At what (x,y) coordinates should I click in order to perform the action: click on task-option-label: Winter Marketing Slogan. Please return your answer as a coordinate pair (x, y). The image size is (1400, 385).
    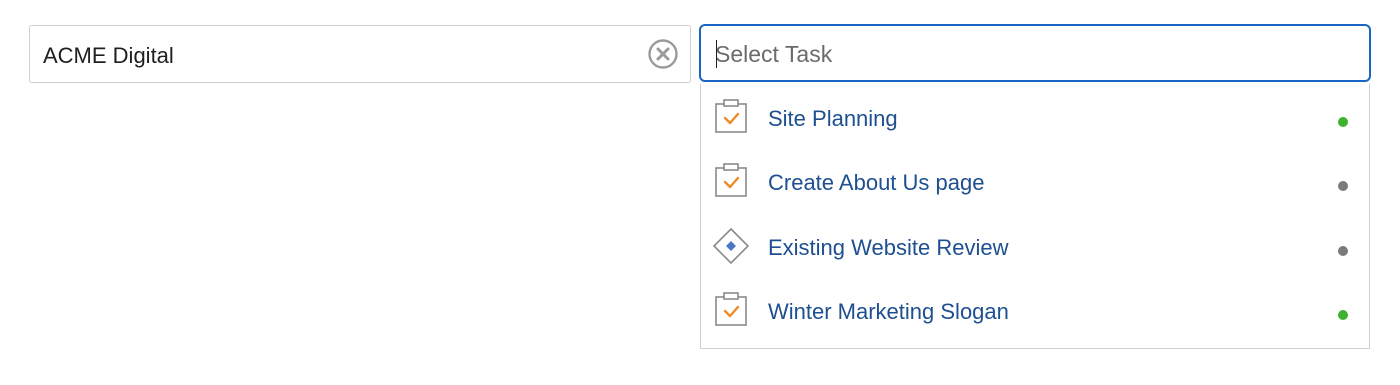
    Looking at the image, I should click on (888, 311).